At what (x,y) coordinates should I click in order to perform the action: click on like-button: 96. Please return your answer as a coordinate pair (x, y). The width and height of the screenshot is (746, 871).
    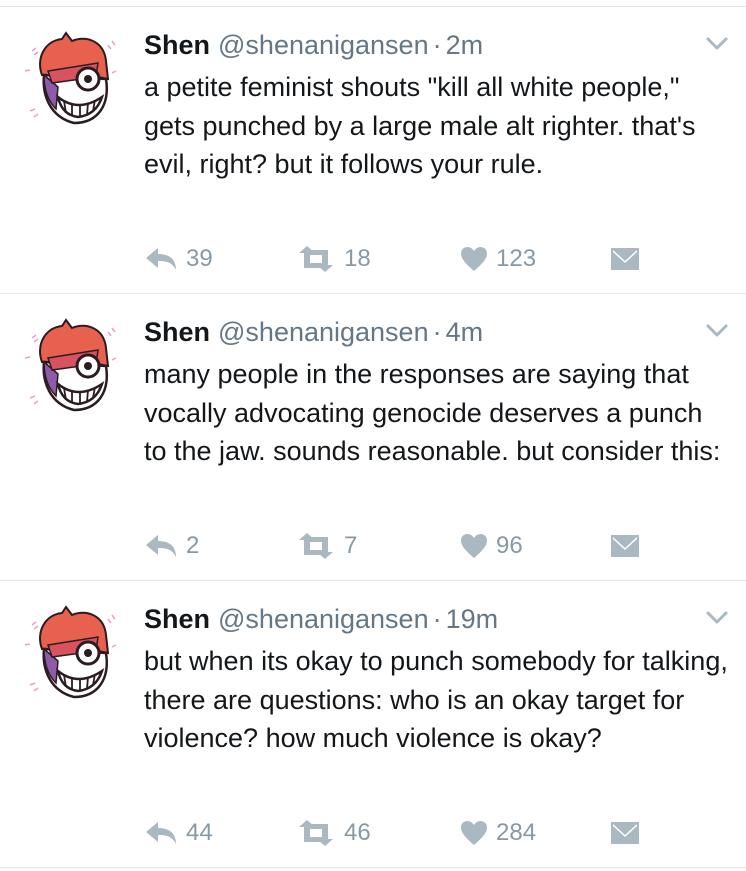
    Looking at the image, I should click on (491, 546).